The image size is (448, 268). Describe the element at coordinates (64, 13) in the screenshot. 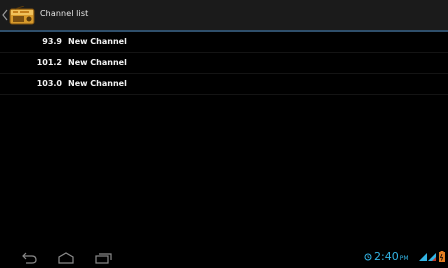

I see `page-title: Channel list` at that location.